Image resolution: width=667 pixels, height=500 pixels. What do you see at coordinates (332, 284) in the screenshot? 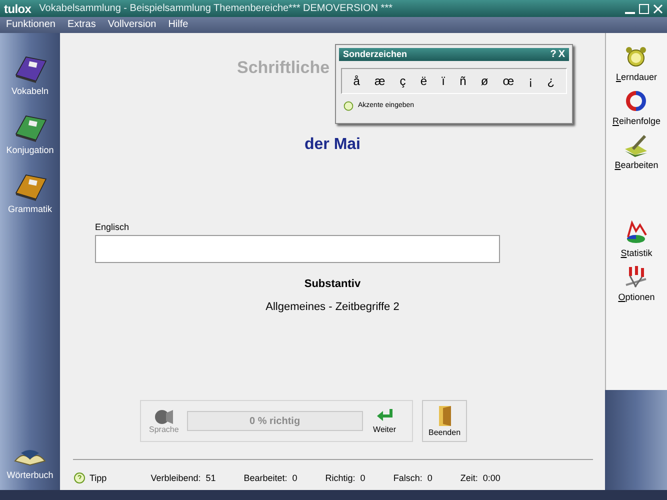
I see `word-type: Substantiv` at bounding box center [332, 284].